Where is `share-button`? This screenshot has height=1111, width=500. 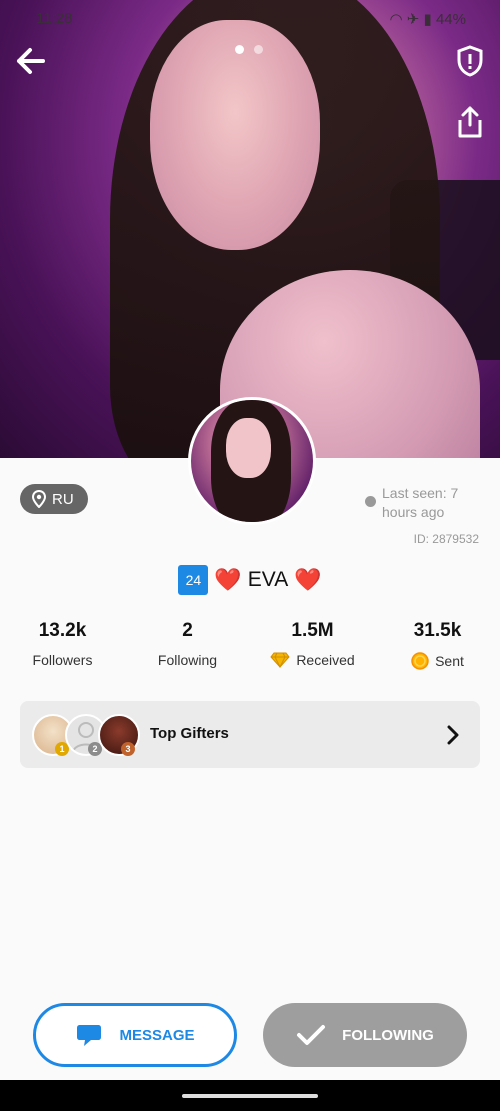
share-button is located at coordinates (470, 122).